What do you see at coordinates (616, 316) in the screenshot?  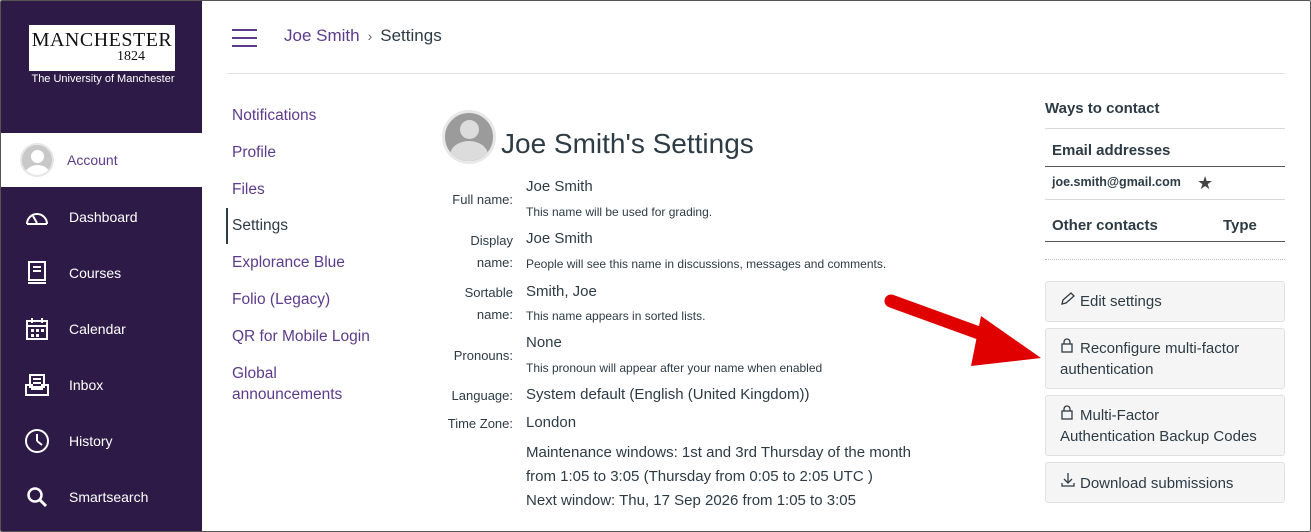 I see `sortable-name-hint: This name appears in sorted lists.` at bounding box center [616, 316].